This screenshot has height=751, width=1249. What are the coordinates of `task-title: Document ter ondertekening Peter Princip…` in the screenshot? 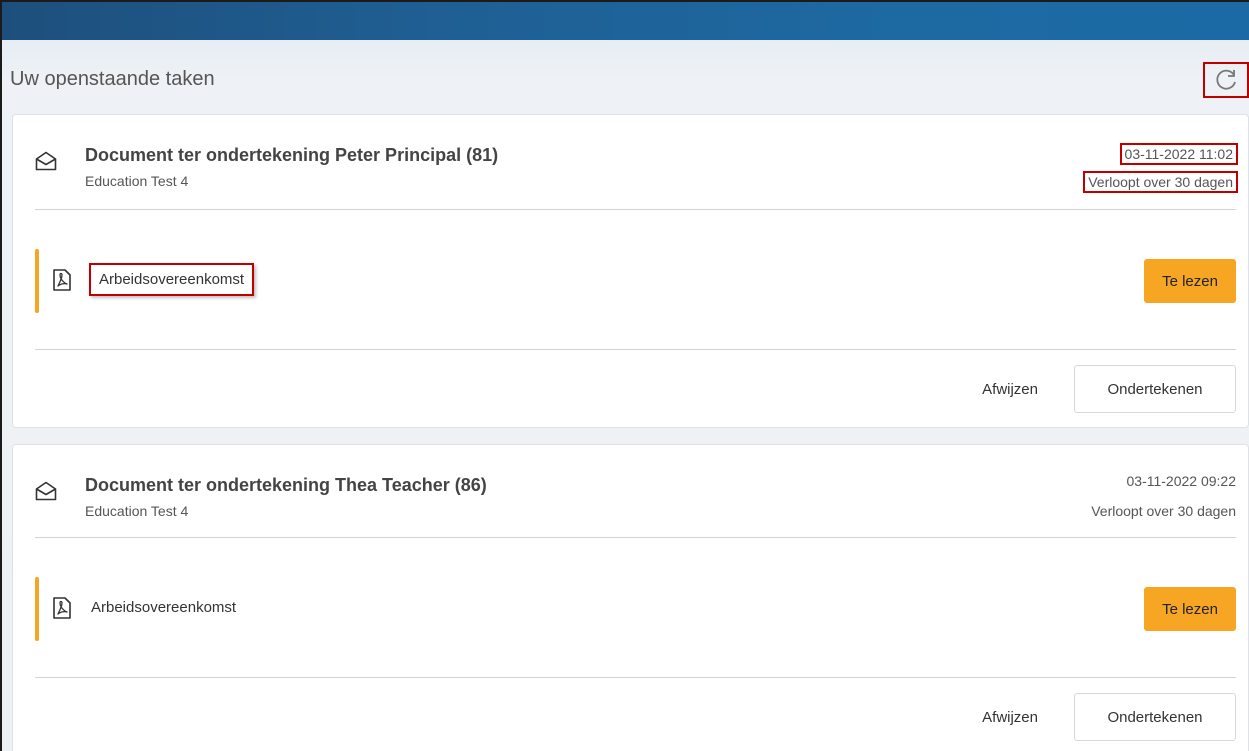 It's located at (291, 155).